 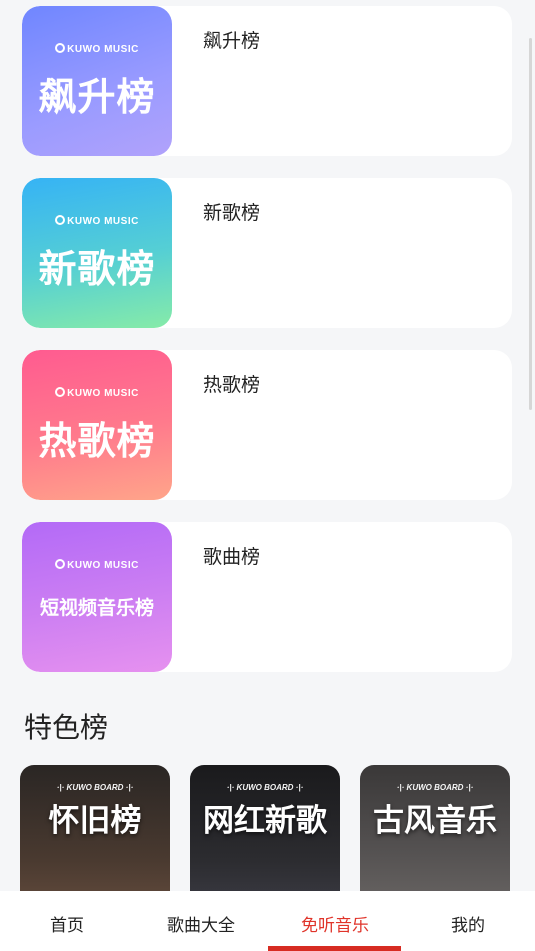 What do you see at coordinates (267, 597) in the screenshot?
I see `chart-card-songs: KUWO MUSIC 短视频音乐榜 歌曲榜` at bounding box center [267, 597].